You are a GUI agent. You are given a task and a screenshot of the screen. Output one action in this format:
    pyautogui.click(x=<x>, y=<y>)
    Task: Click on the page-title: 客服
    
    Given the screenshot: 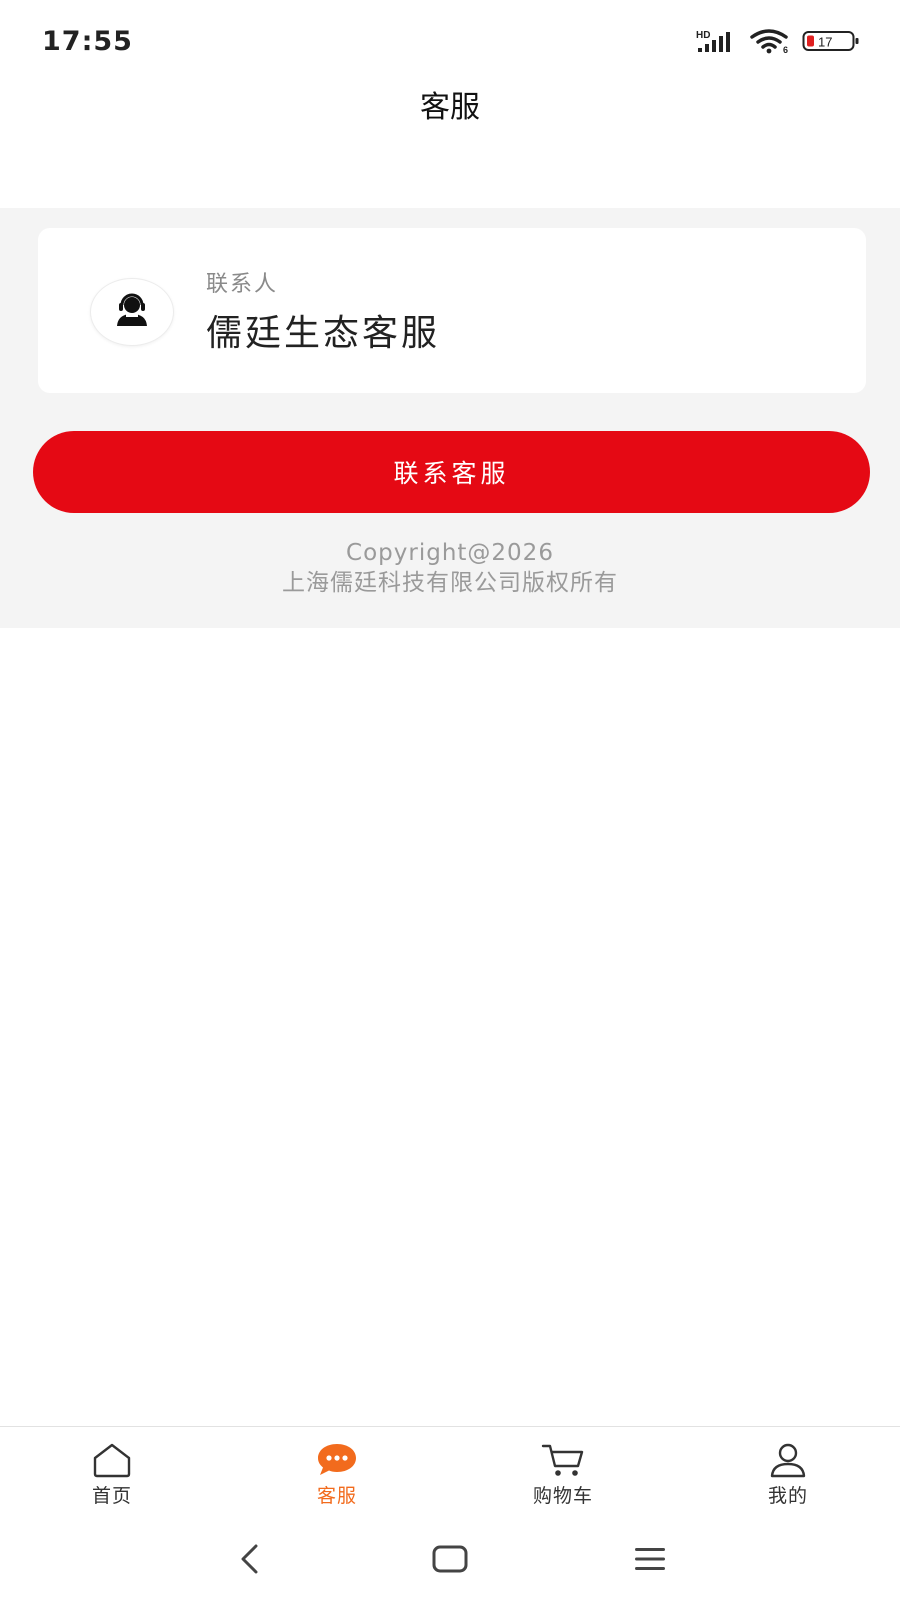 What is the action you would take?
    pyautogui.click(x=450, y=107)
    